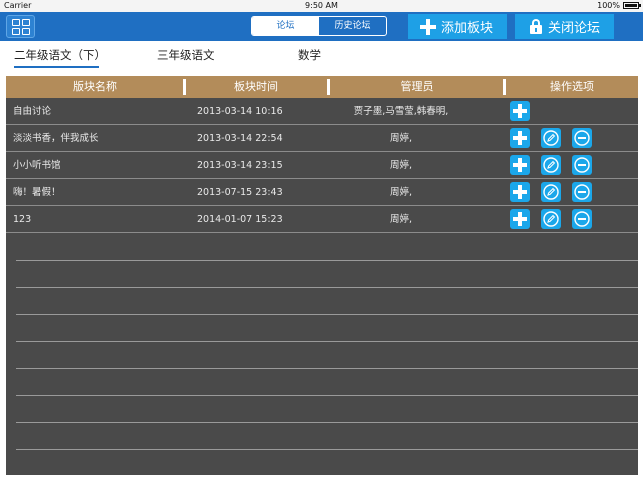 This screenshot has width=643, height=482. Describe the element at coordinates (322, 165) in the screenshot. I see `table-row: 小小听书馆 2013-03-14 23:15 周婷,` at that location.